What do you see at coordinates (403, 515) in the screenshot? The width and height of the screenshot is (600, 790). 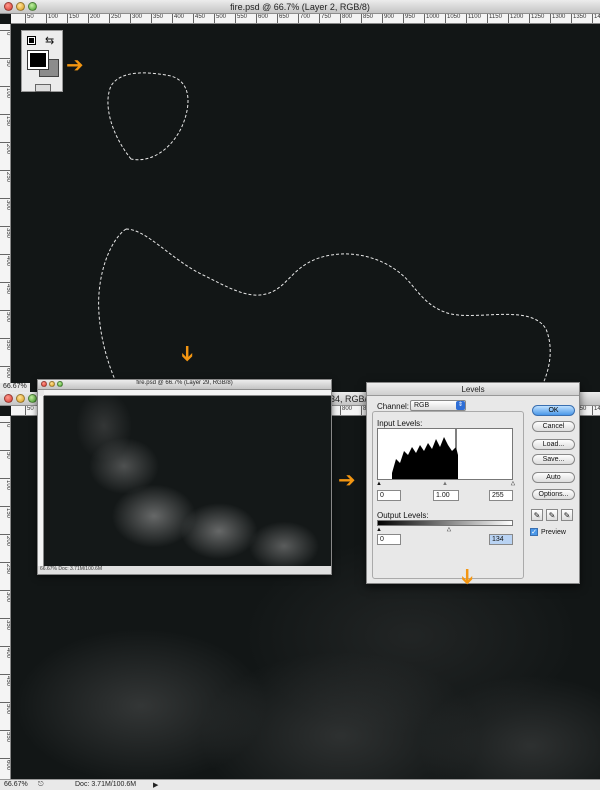 I see `output-levels-label: Output Levels:` at bounding box center [403, 515].